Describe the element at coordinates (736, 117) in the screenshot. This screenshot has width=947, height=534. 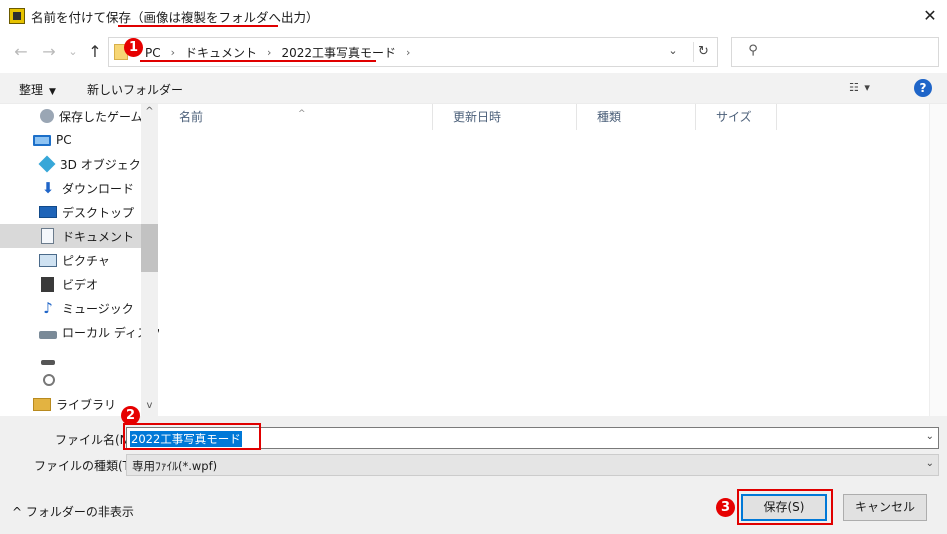
I see `column-header-size: サイズ` at that location.